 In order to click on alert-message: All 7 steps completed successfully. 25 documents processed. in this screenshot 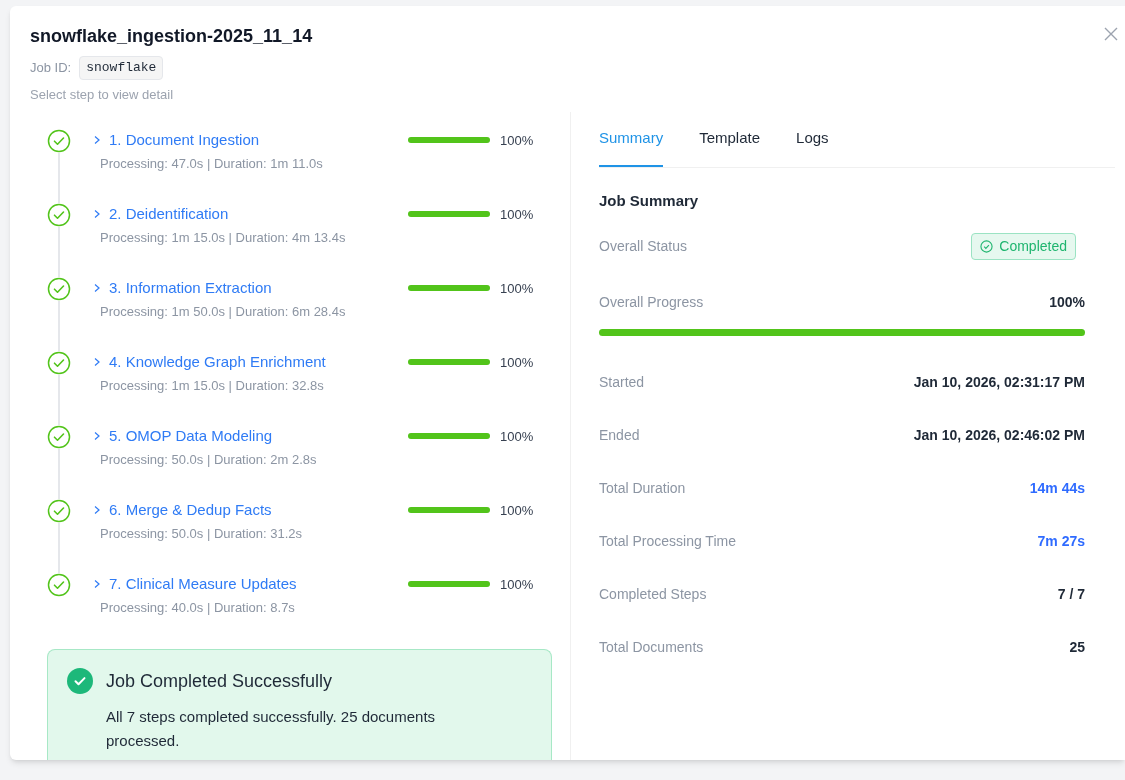, I will do `click(271, 729)`.